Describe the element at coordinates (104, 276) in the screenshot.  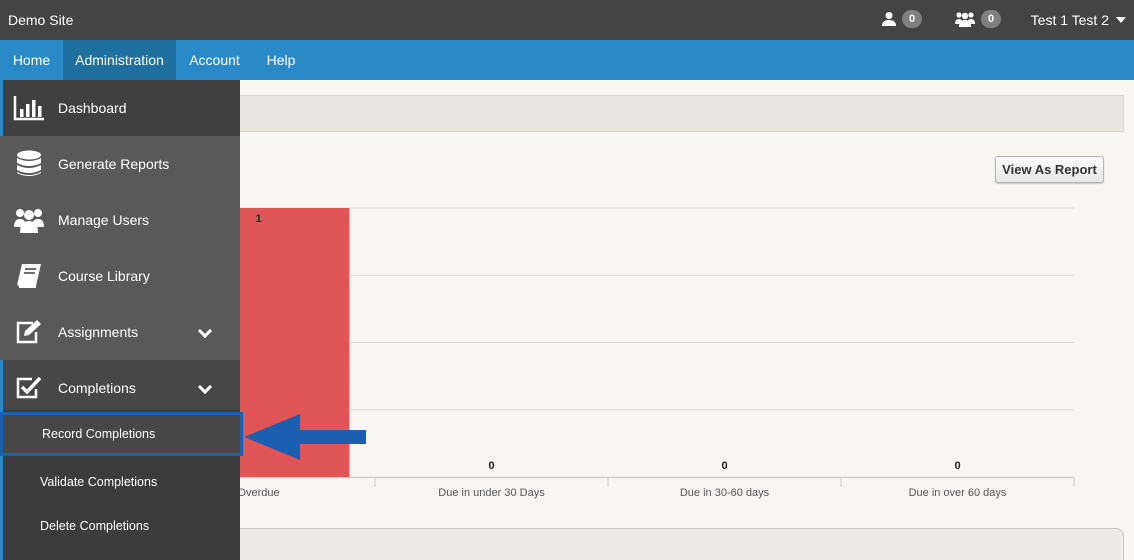
I see `sidebar-item-label: Course Library` at that location.